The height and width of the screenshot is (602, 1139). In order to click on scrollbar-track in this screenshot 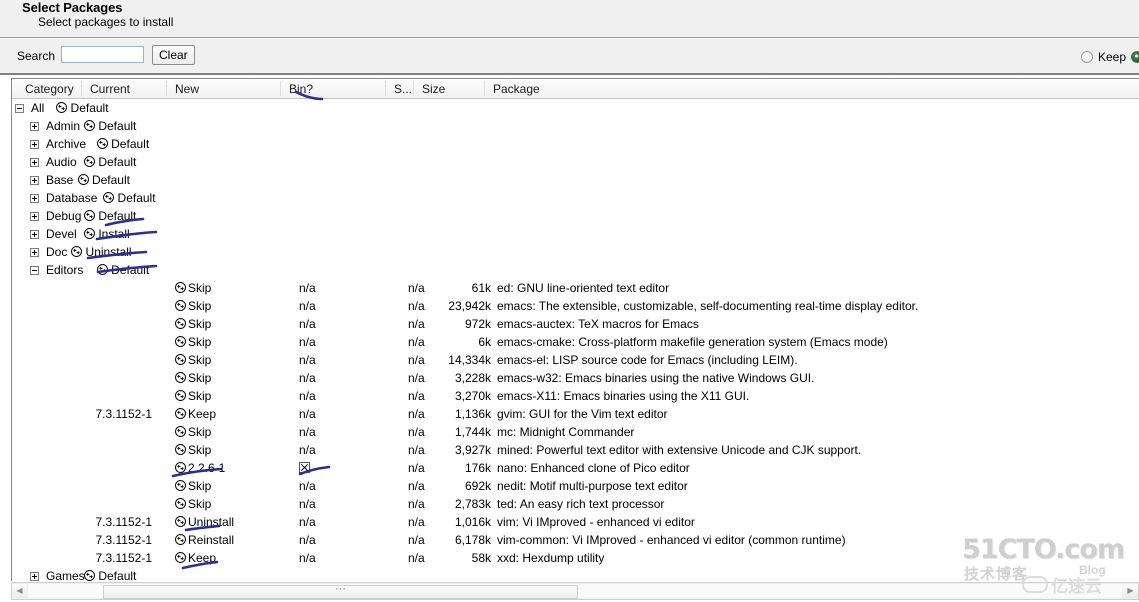, I will do `click(575, 591)`.